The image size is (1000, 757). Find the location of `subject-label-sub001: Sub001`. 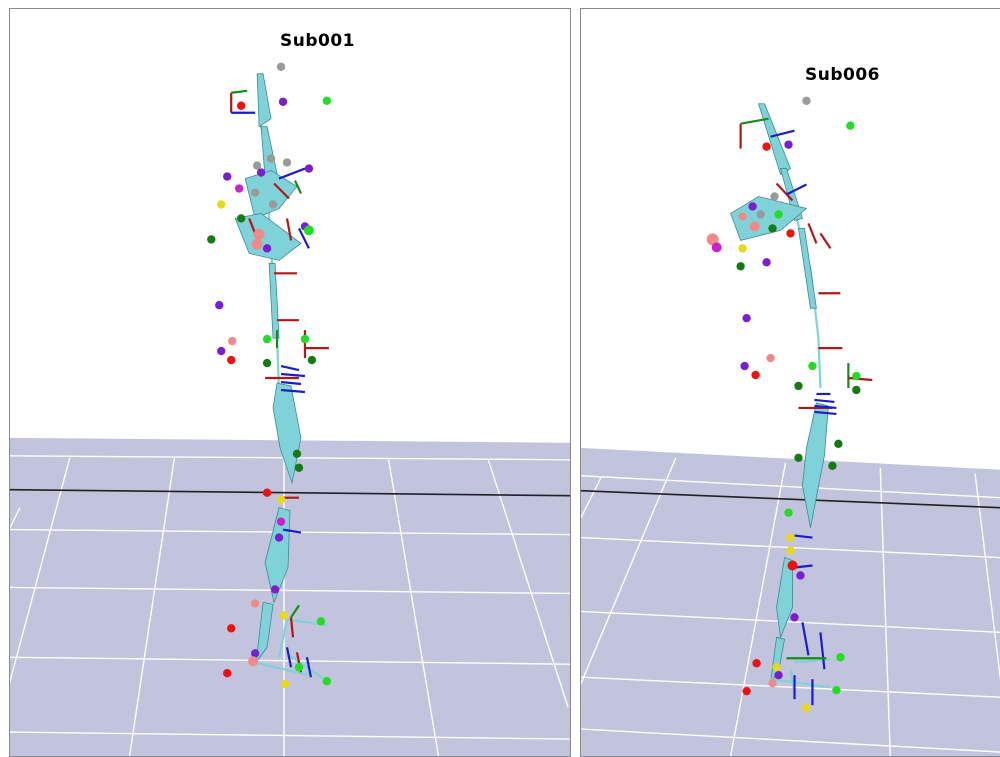

subject-label-sub001: Sub001 is located at coordinates (318, 41).